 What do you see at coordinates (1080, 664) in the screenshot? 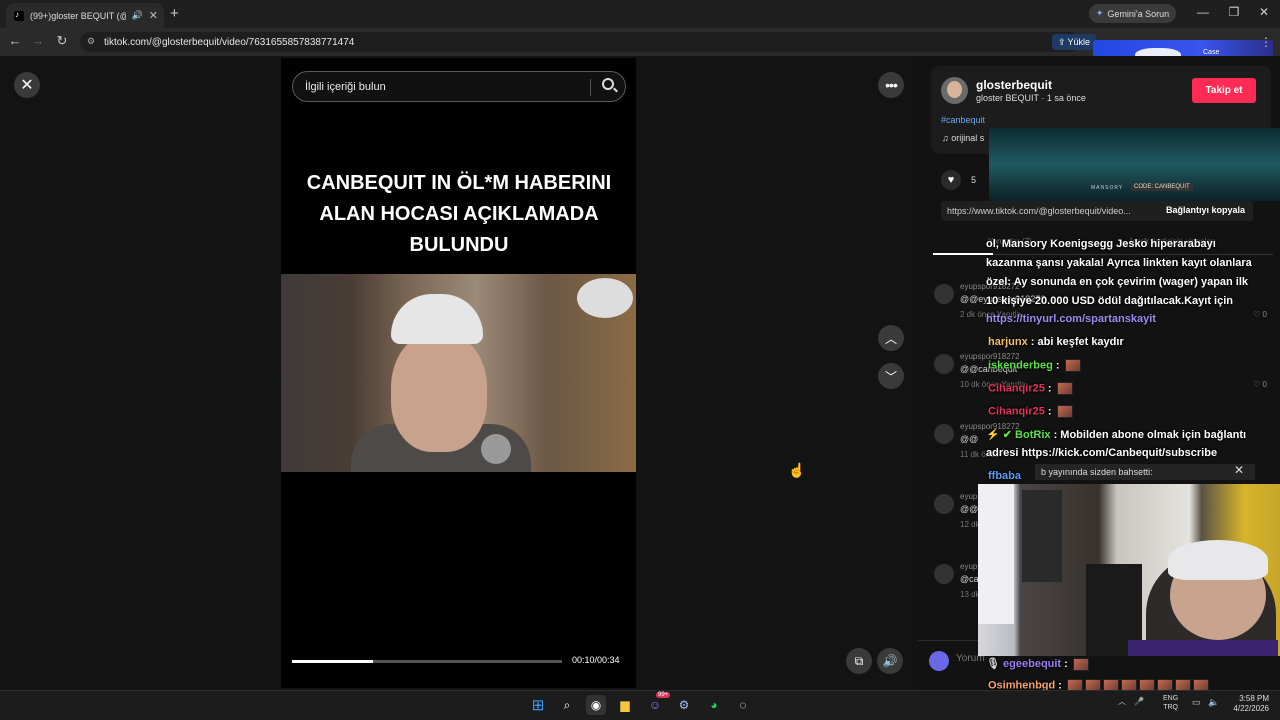
I see `emote-icon` at bounding box center [1080, 664].